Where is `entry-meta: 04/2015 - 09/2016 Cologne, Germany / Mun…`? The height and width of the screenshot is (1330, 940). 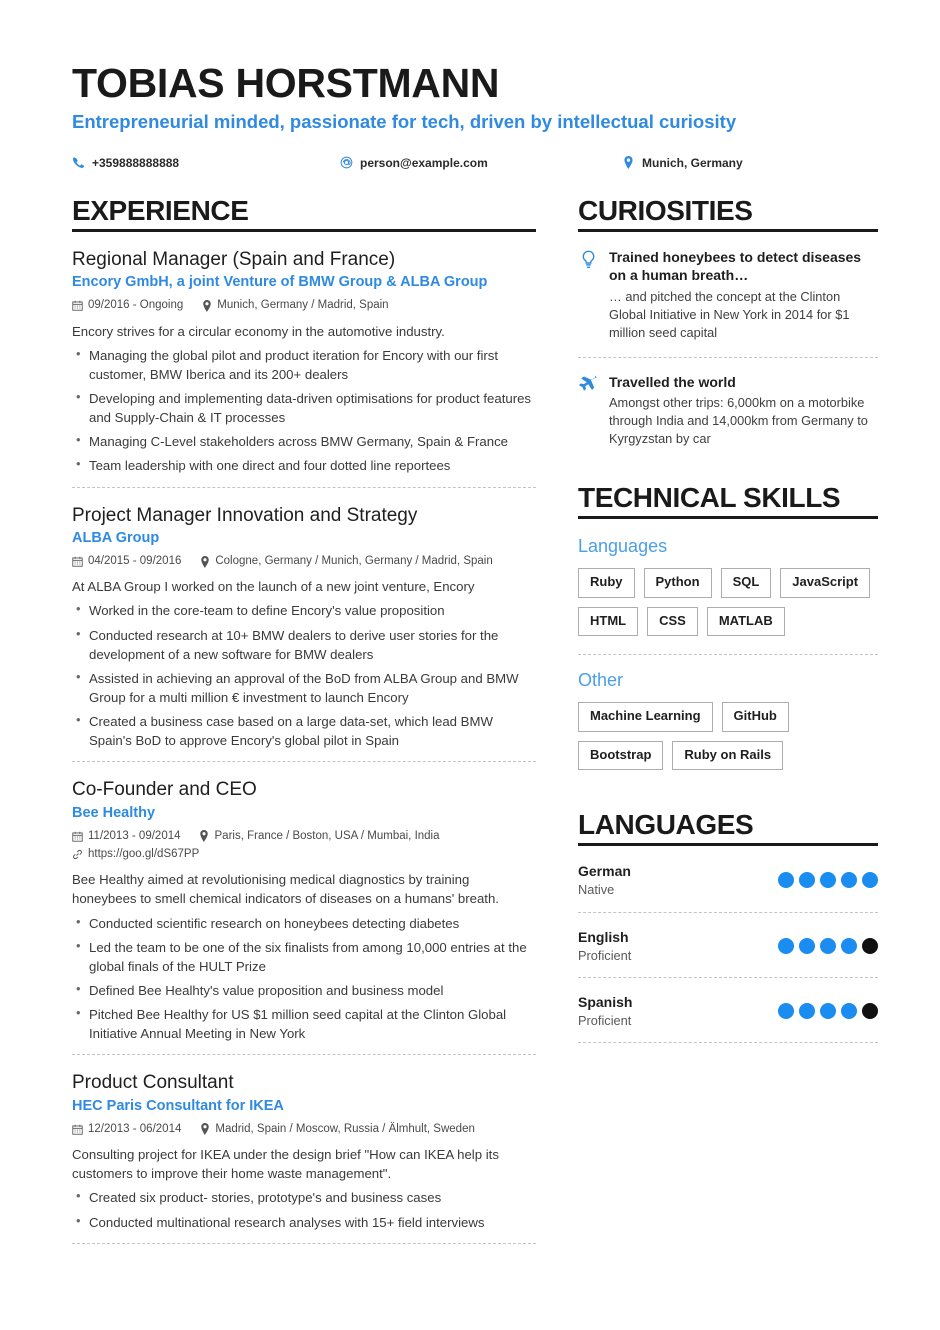
entry-meta: 04/2015 - 09/2016 Cologne, Germany / Mun… is located at coordinates (304, 561).